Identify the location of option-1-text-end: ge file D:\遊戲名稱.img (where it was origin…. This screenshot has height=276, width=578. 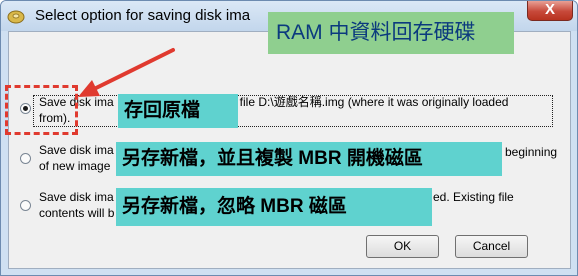
(366, 102).